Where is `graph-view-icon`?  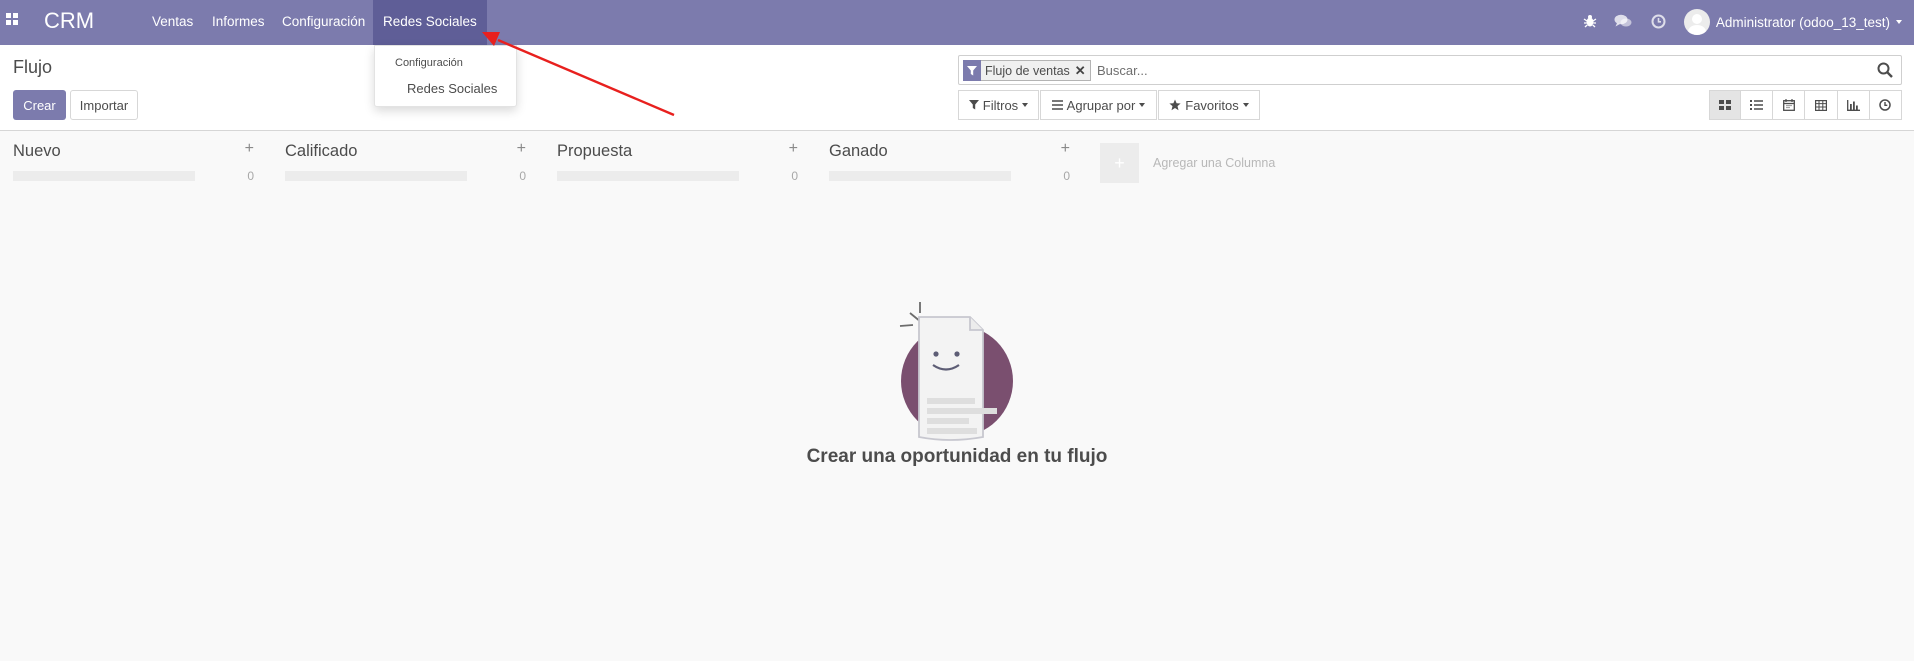
graph-view-icon is located at coordinates (1853, 105).